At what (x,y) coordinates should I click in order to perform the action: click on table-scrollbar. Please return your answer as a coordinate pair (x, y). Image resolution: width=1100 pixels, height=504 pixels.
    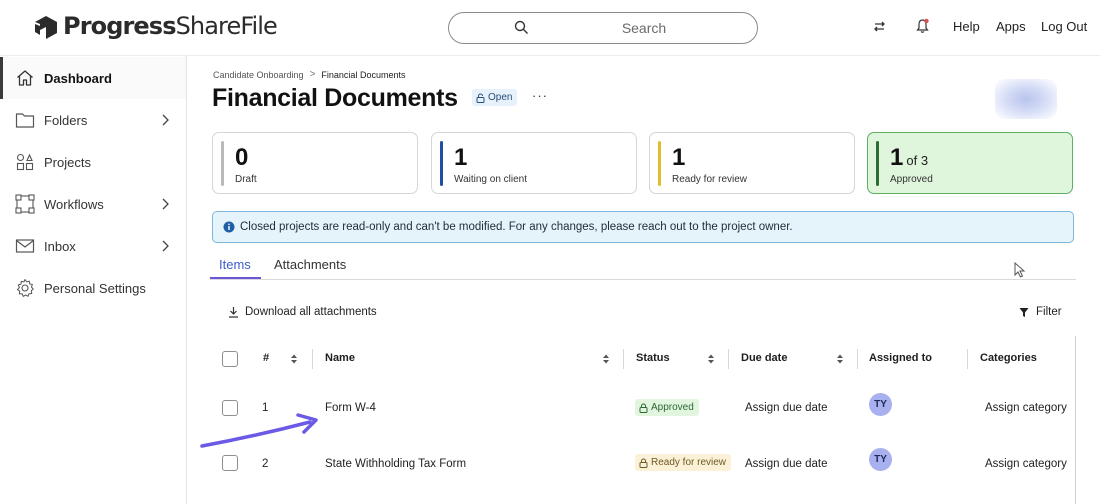
    Looking at the image, I should click on (1075, 420).